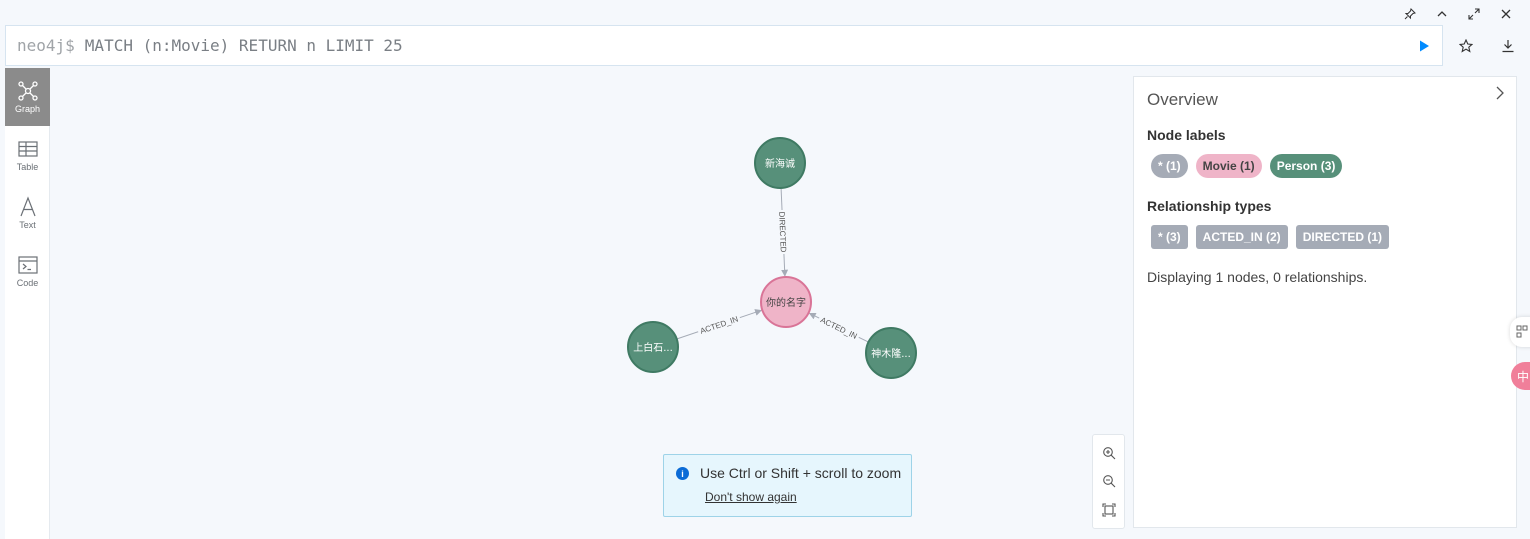 This screenshot has height=539, width=1530. What do you see at coordinates (801, 473) in the screenshot?
I see `zoom-tip-message: Use Ctrl or Shift + scroll to zoom` at bounding box center [801, 473].